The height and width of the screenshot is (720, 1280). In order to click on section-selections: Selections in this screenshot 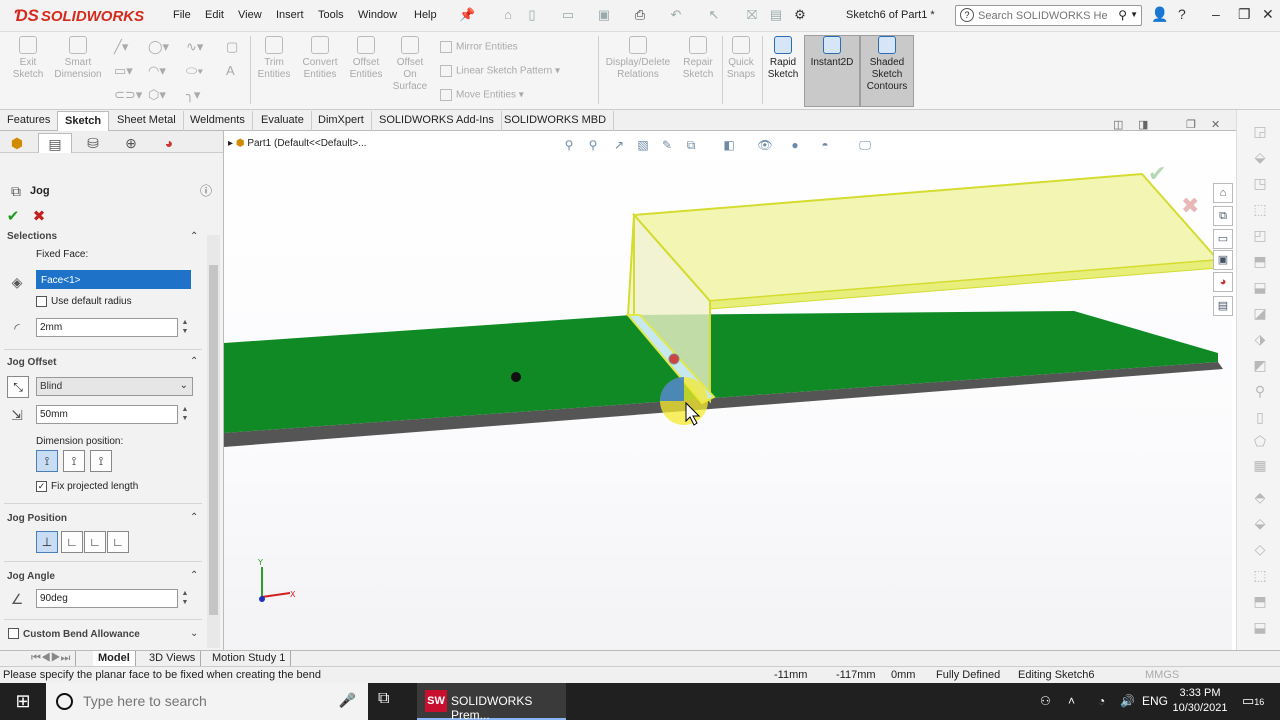, I will do `click(32, 236)`.